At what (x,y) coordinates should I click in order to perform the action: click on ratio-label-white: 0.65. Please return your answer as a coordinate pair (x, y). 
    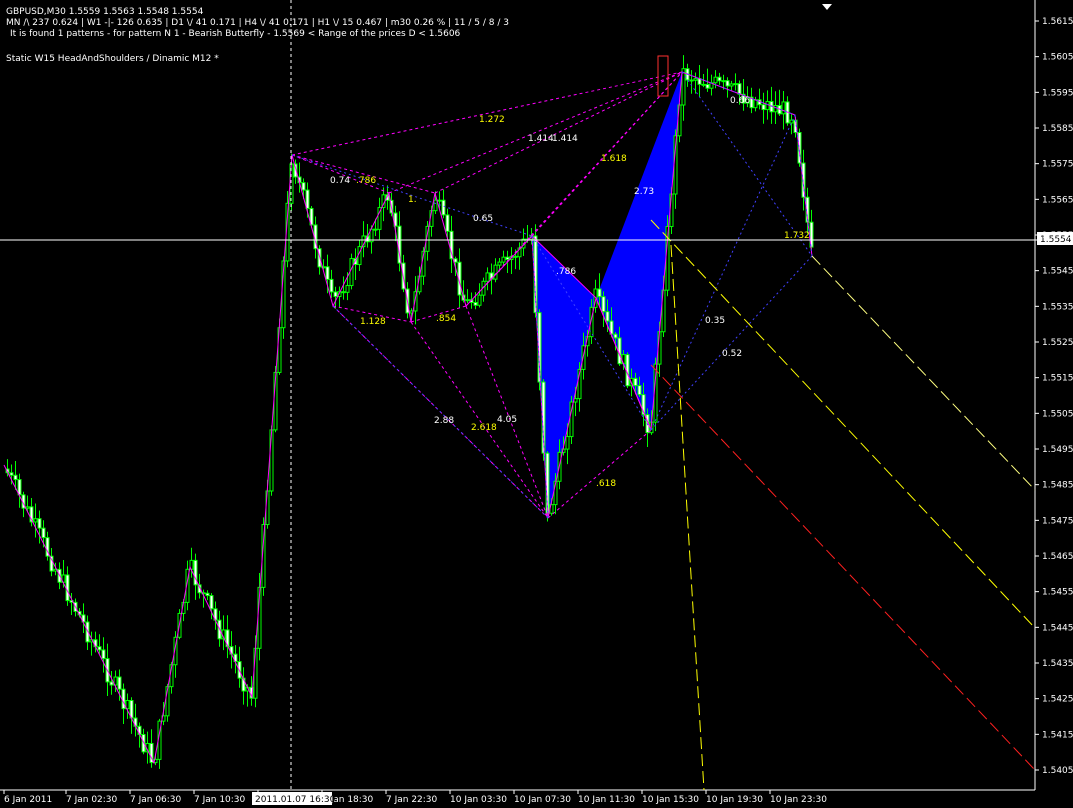
    Looking at the image, I should click on (483, 219).